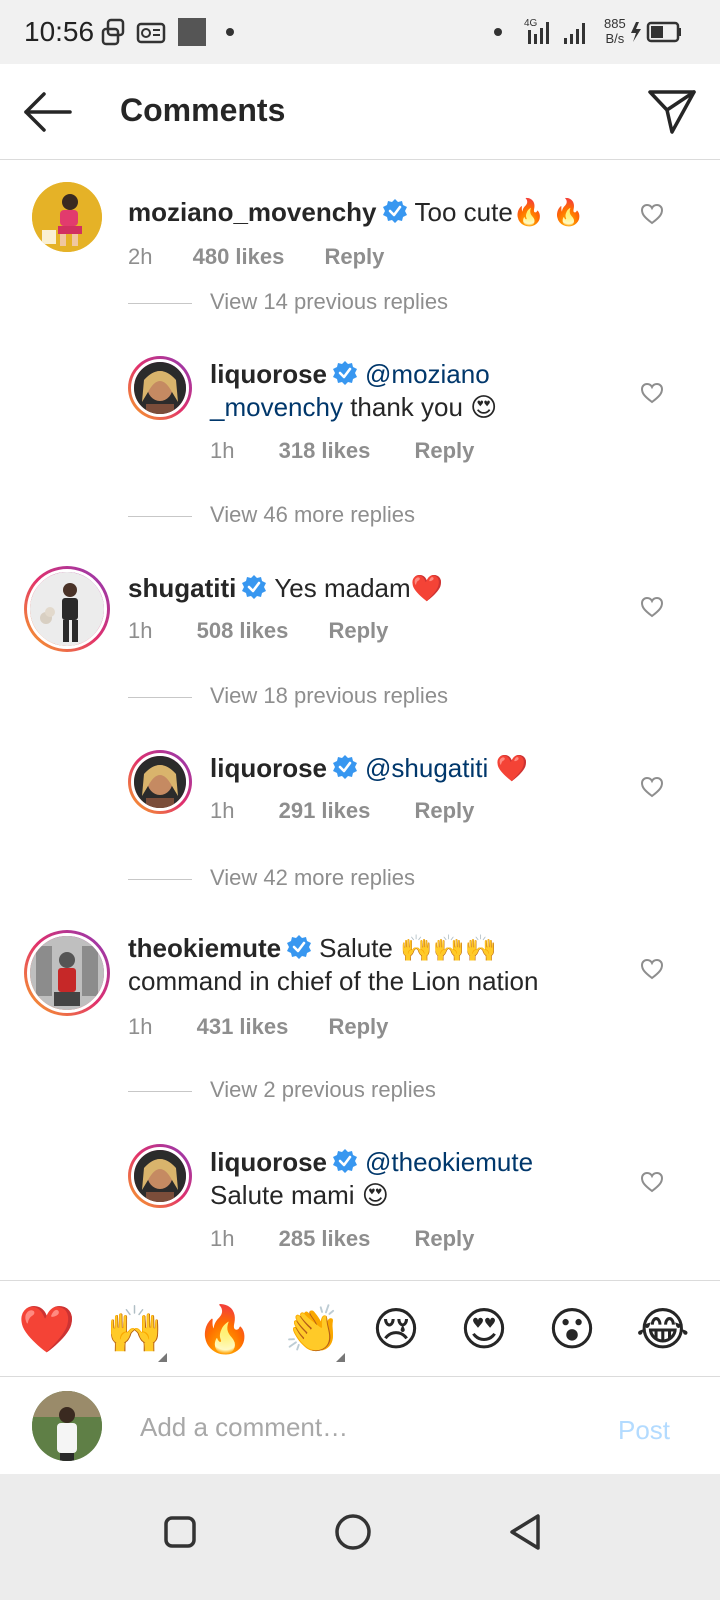  I want to click on view-replies-label: View 46 more replies, so click(313, 514).